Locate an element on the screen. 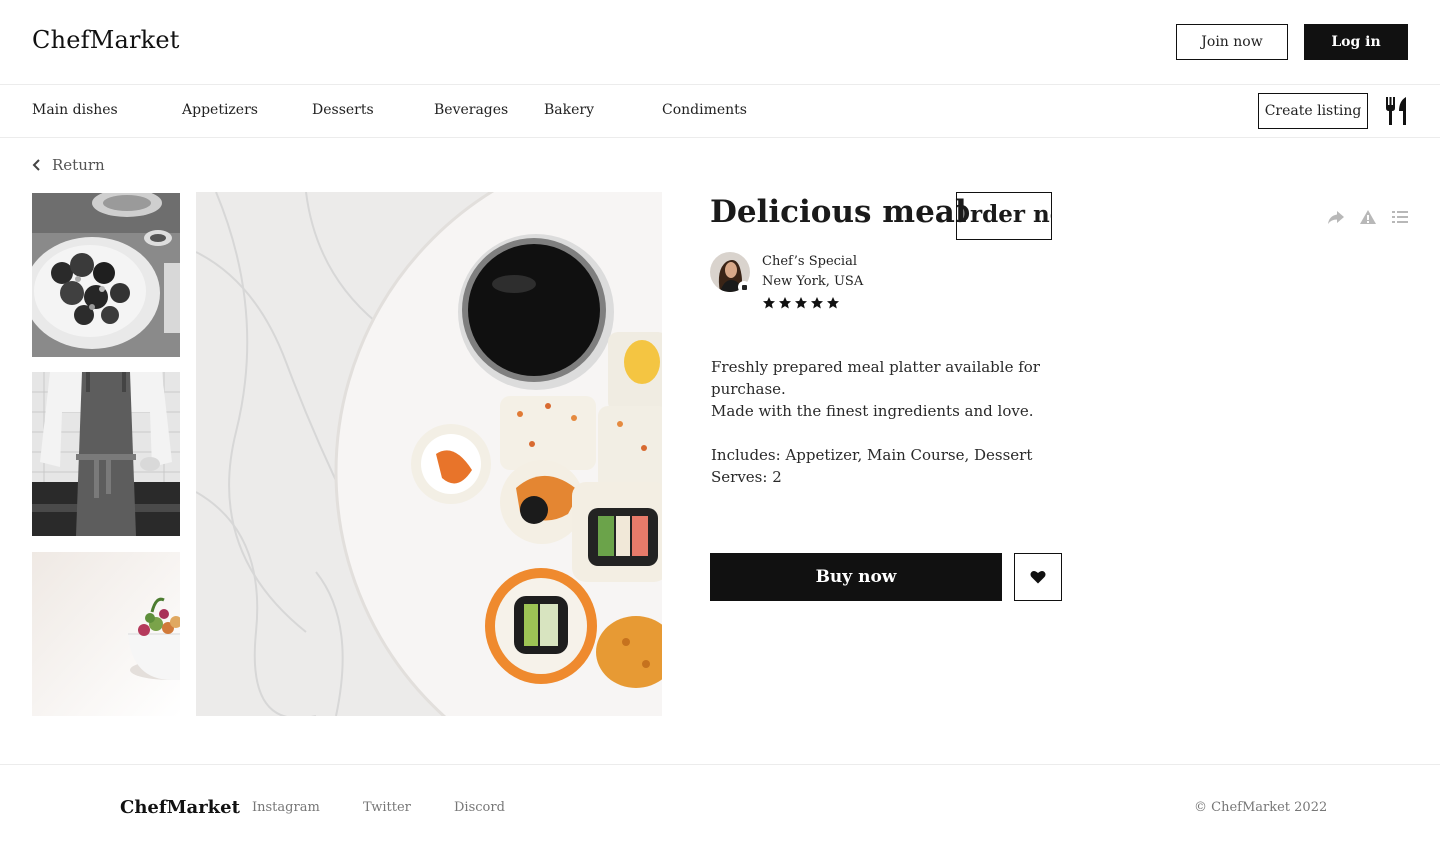 Image resolution: width=1440 pixels, height=851 pixels. list-icon is located at coordinates (1400, 217).